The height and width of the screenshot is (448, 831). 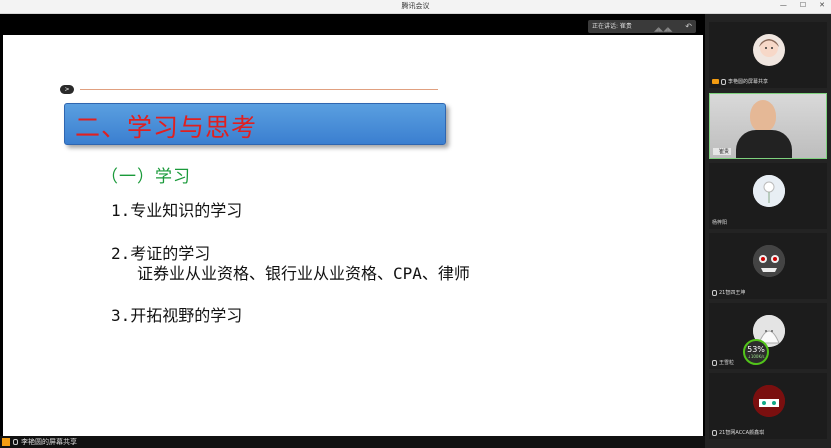 What do you see at coordinates (259, 89) in the screenshot?
I see `slide-divider` at bounding box center [259, 89].